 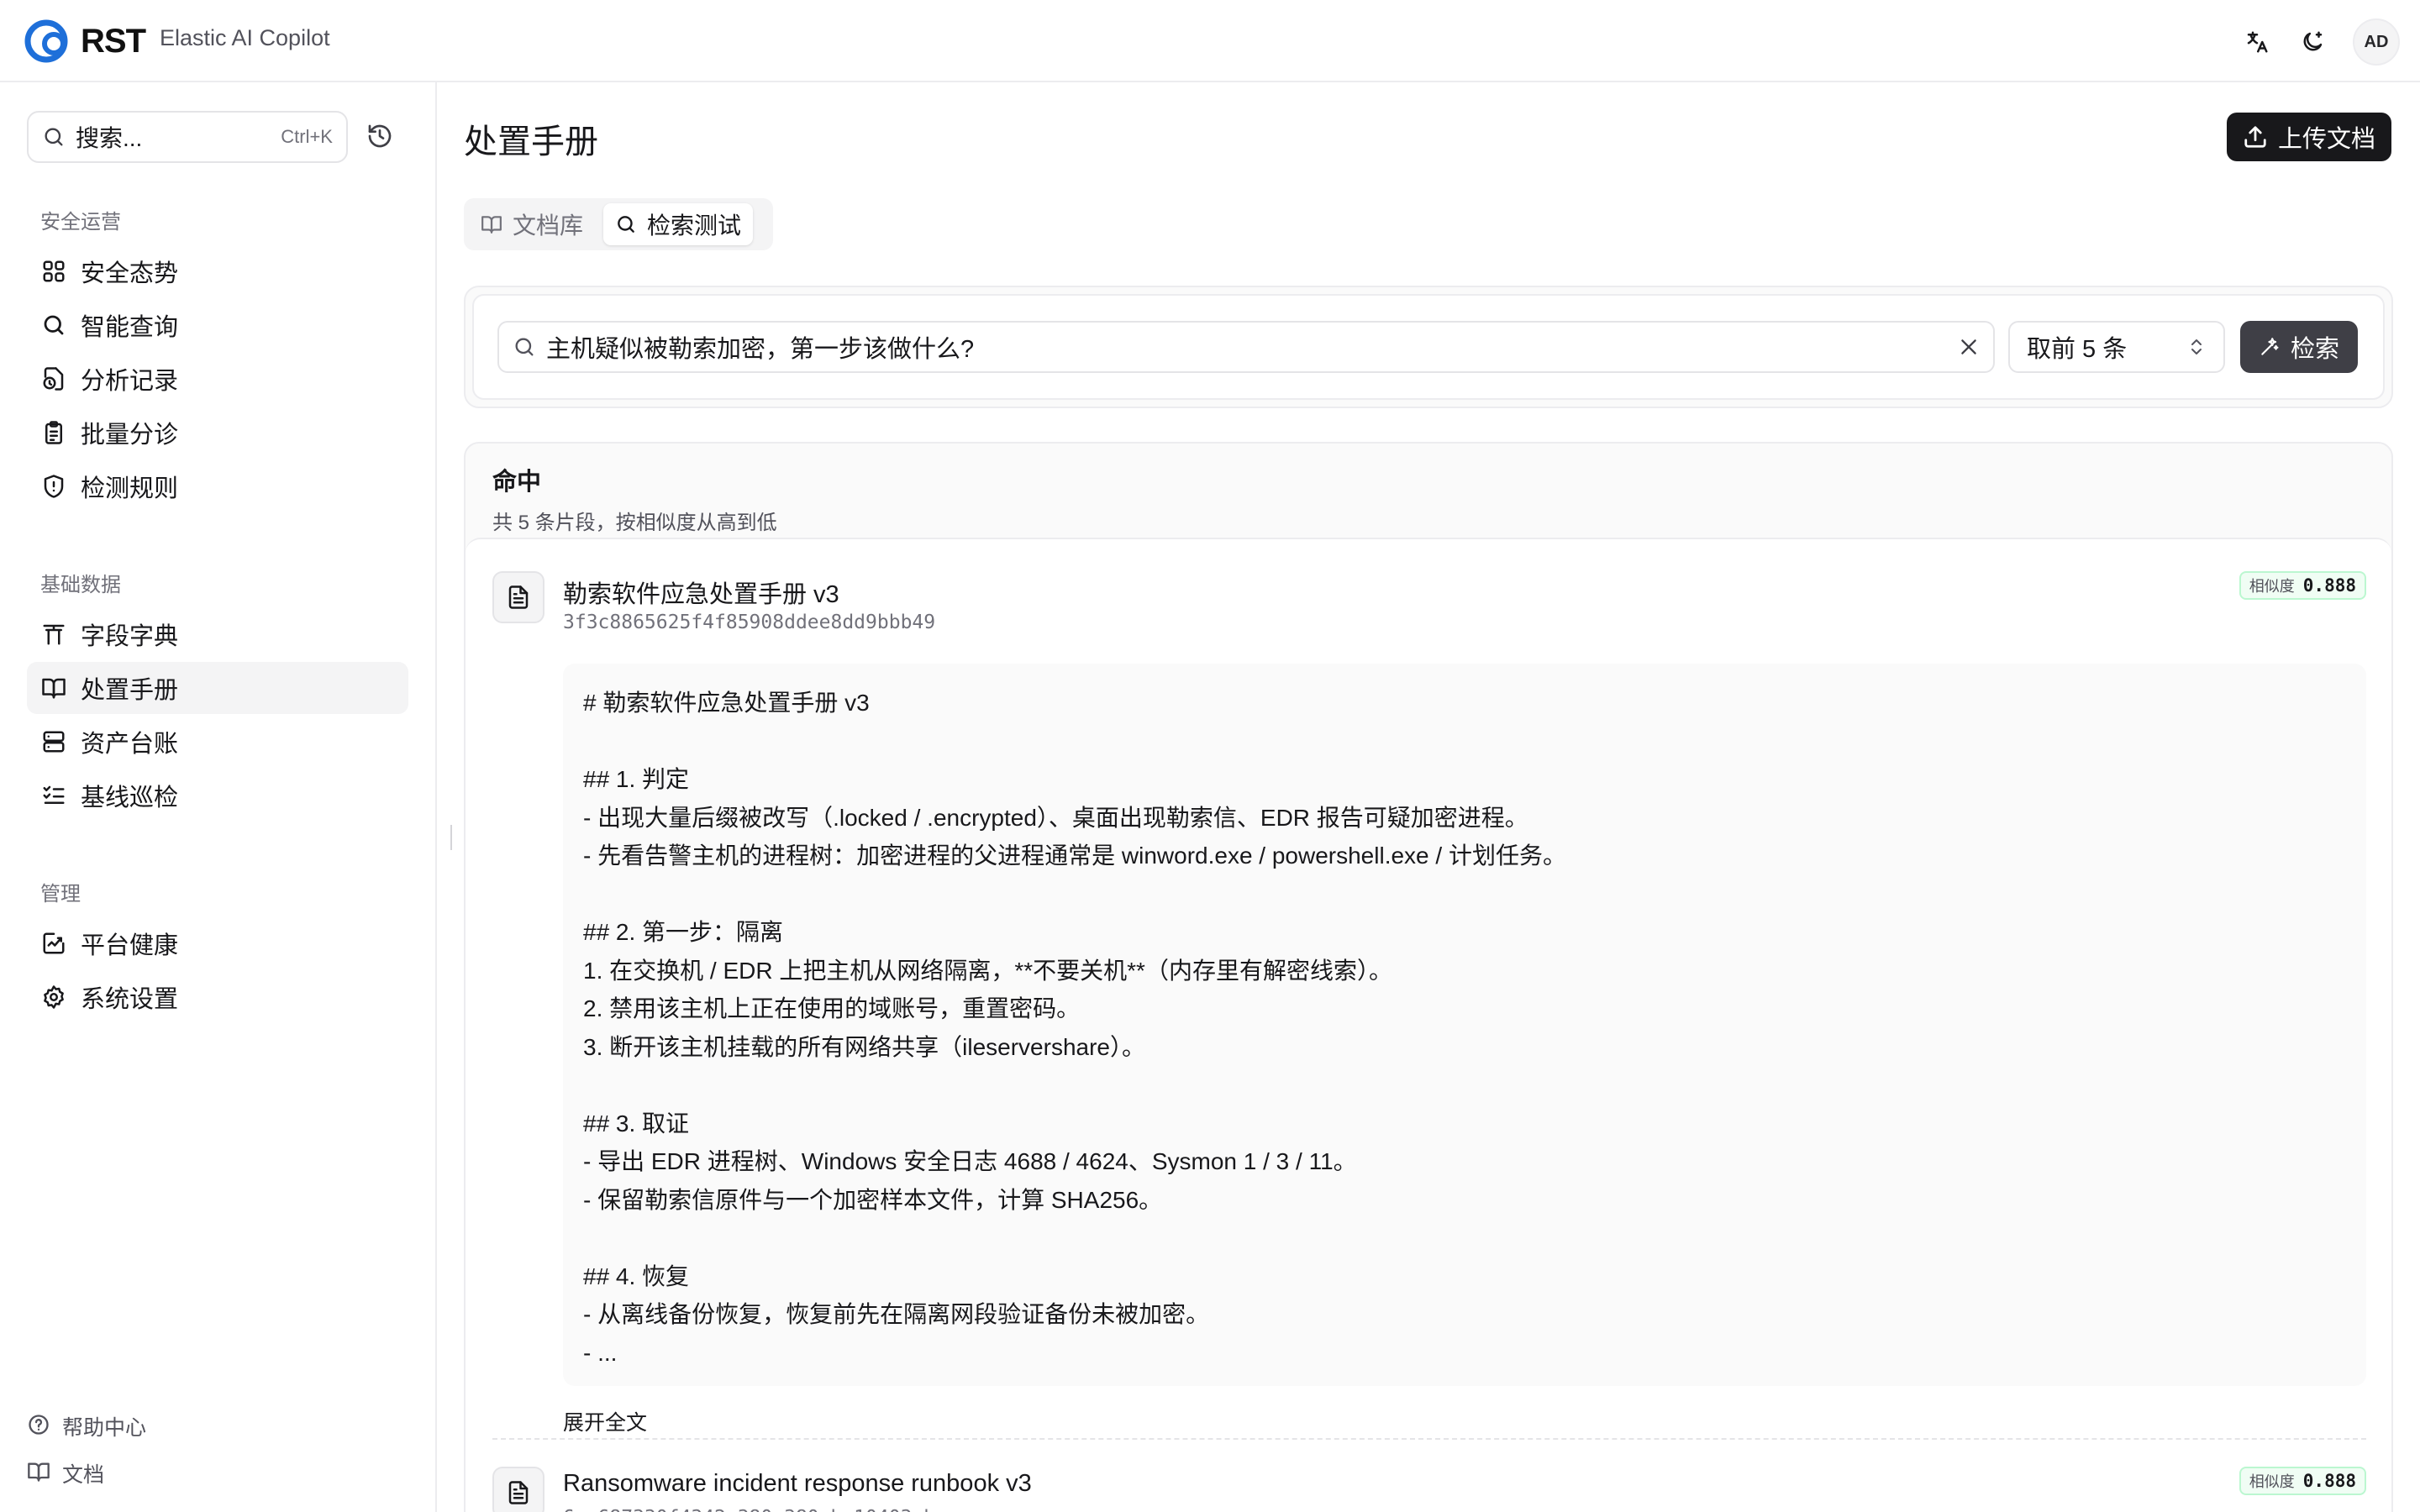 What do you see at coordinates (2270, 346) in the screenshot?
I see `sparkle-wand-icon` at bounding box center [2270, 346].